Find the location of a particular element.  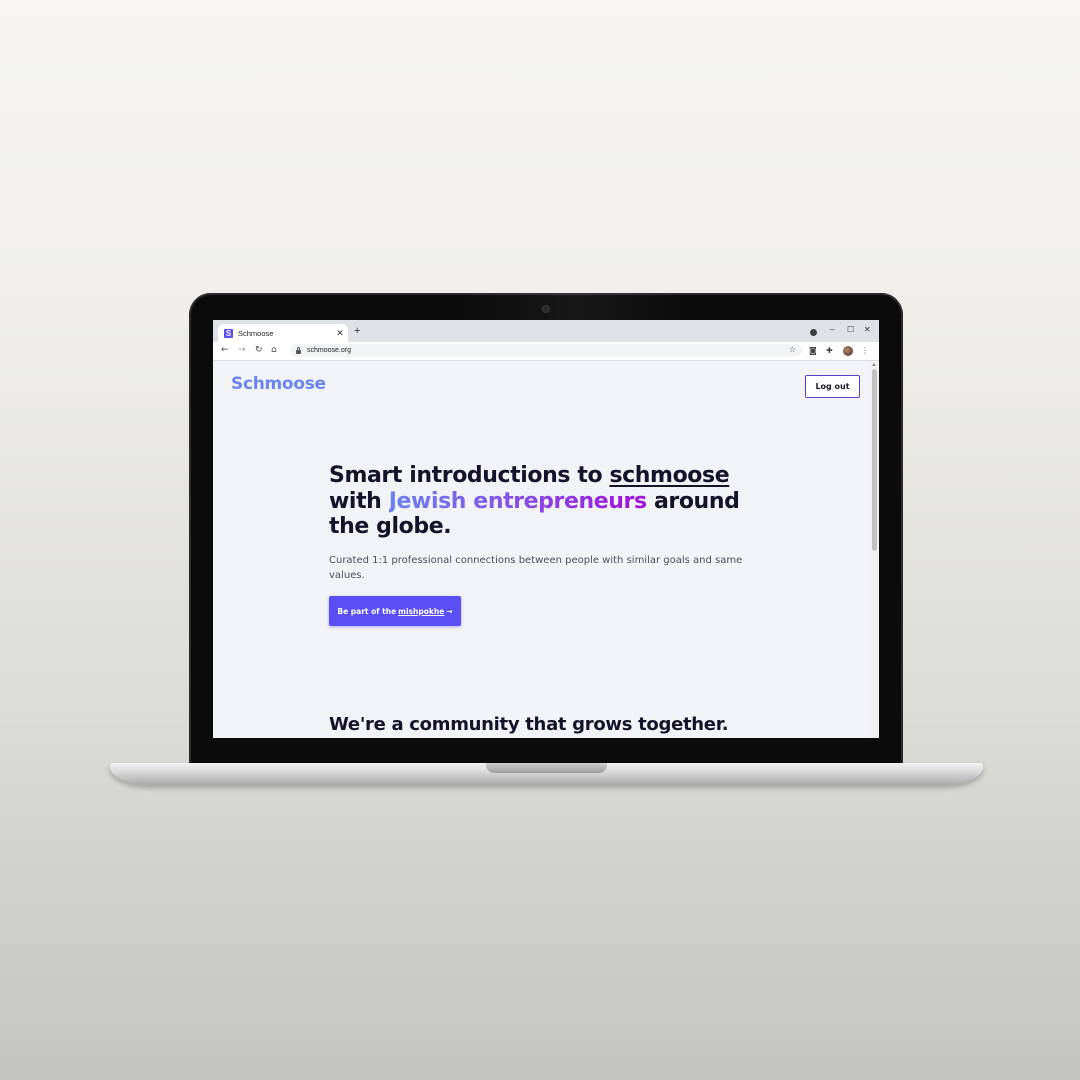

favicon: S is located at coordinates (228, 333).